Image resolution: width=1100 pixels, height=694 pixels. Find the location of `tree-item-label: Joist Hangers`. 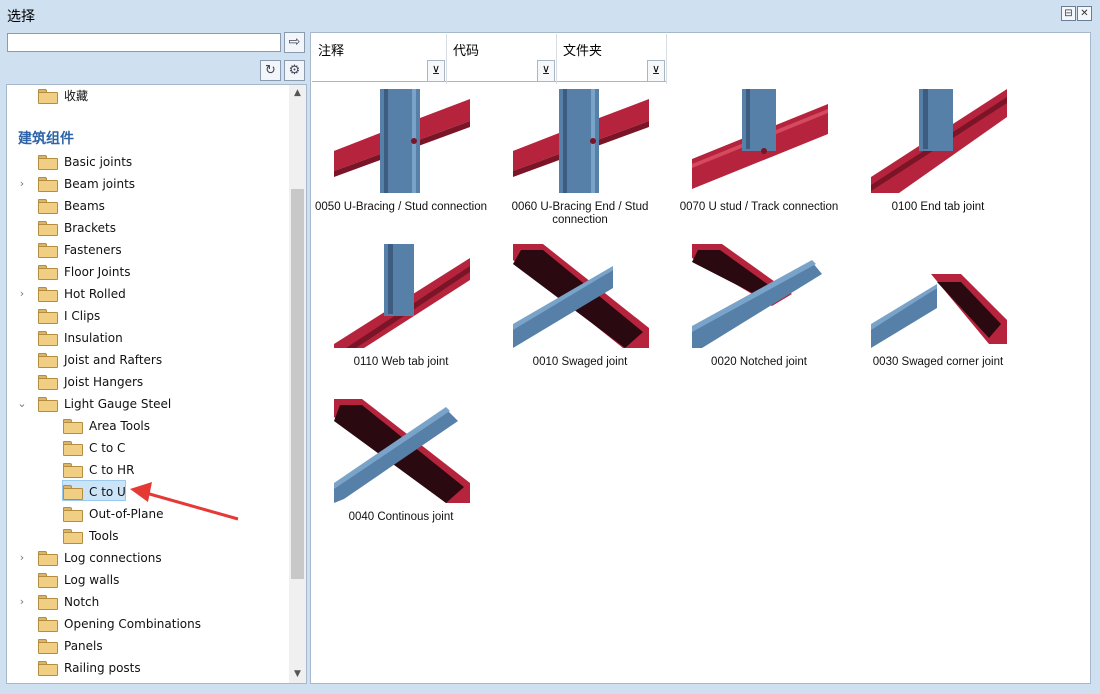

tree-item-label: Joist Hangers is located at coordinates (104, 382).